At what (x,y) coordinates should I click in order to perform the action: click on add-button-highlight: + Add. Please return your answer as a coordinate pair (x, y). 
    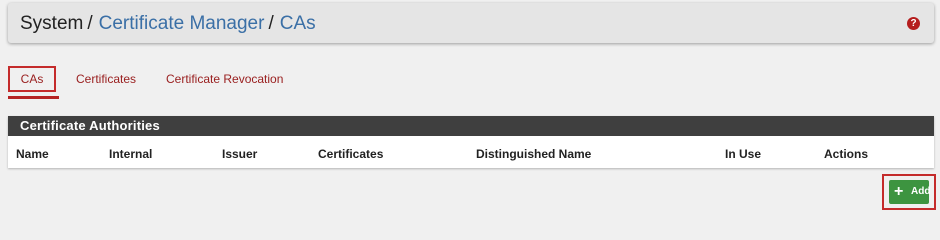
    Looking at the image, I should click on (909, 192).